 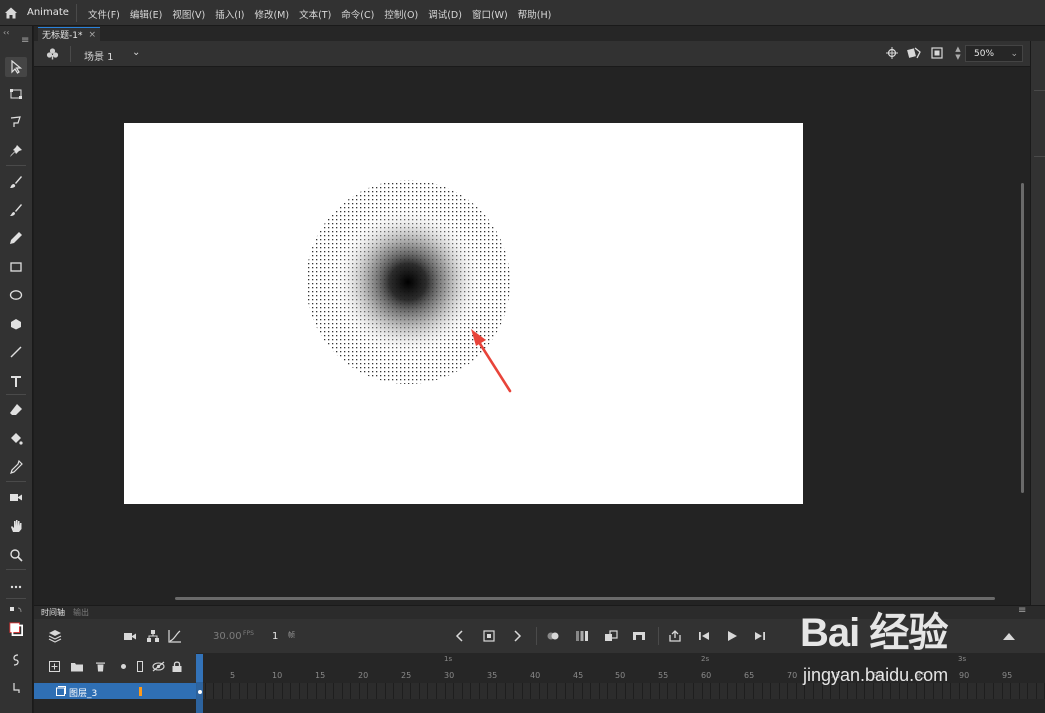 What do you see at coordinates (16, 688) in the screenshot?
I see `straighten-option-icon` at bounding box center [16, 688].